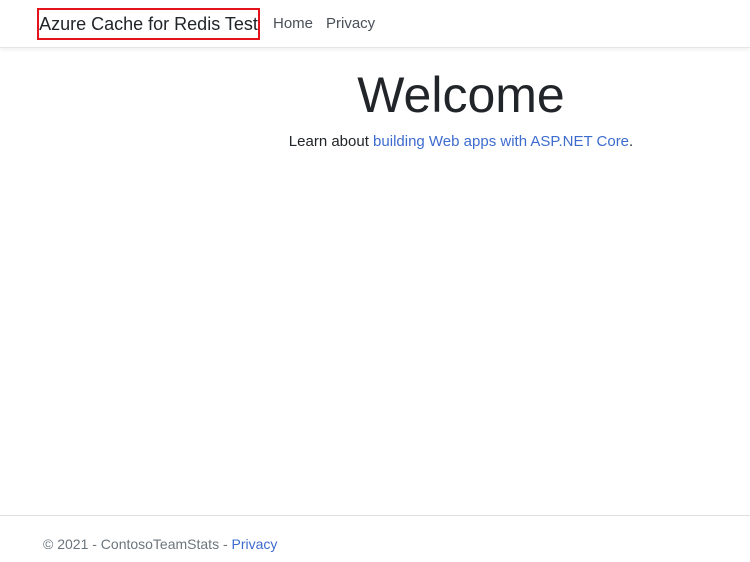  What do you see at coordinates (148, 24) in the screenshot?
I see `brand-link: Azure Cache for Redis Test` at bounding box center [148, 24].